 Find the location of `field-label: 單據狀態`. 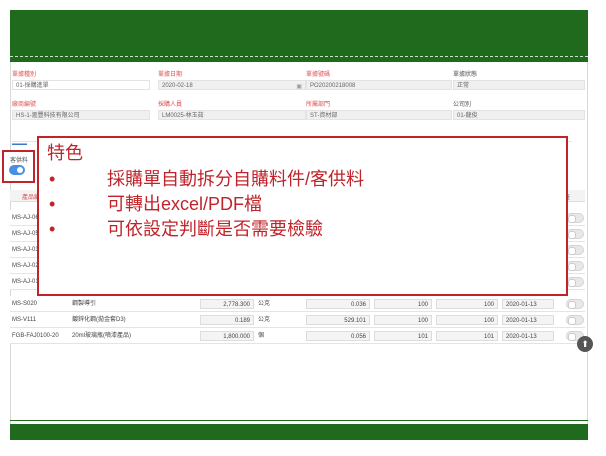

field-label: 單據狀態 is located at coordinates (465, 75).